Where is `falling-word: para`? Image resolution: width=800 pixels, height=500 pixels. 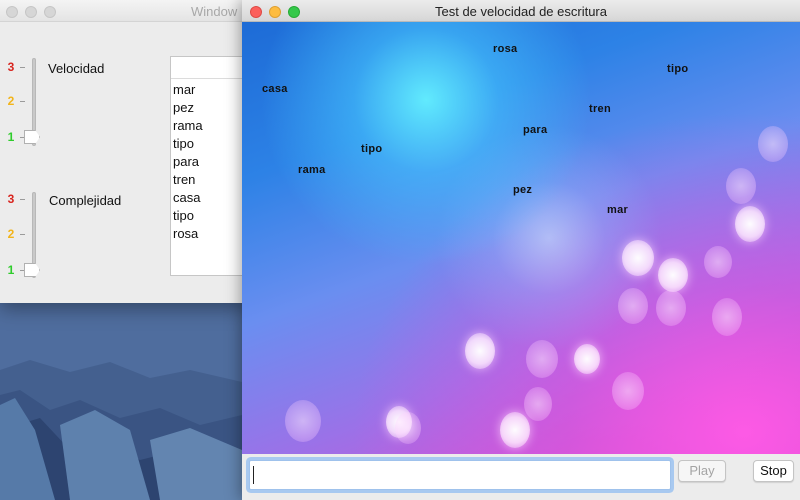
falling-word: para is located at coordinates (535, 130).